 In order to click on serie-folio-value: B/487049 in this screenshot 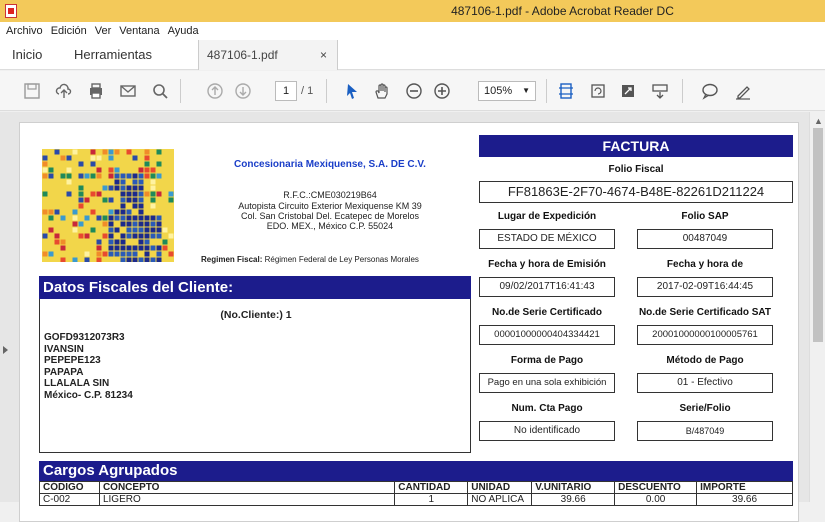, I will do `click(705, 431)`.